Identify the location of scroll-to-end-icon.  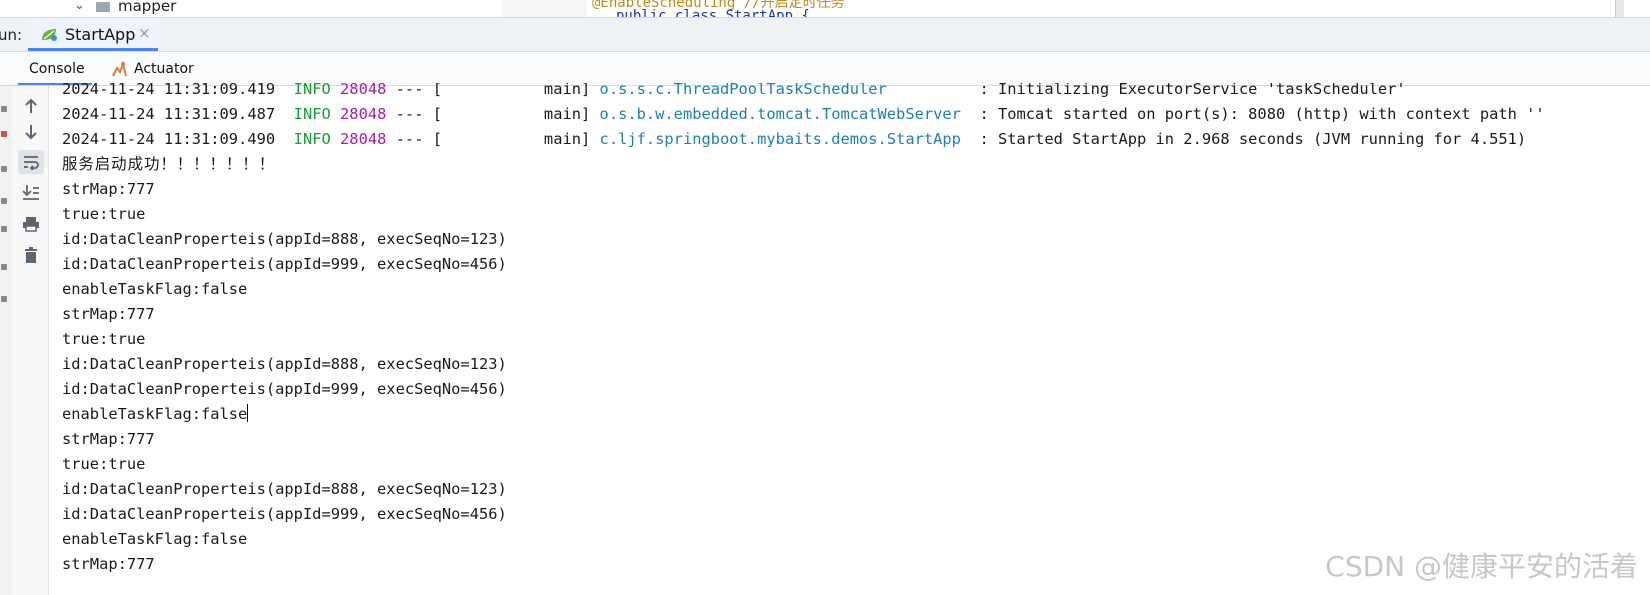
(31, 192).